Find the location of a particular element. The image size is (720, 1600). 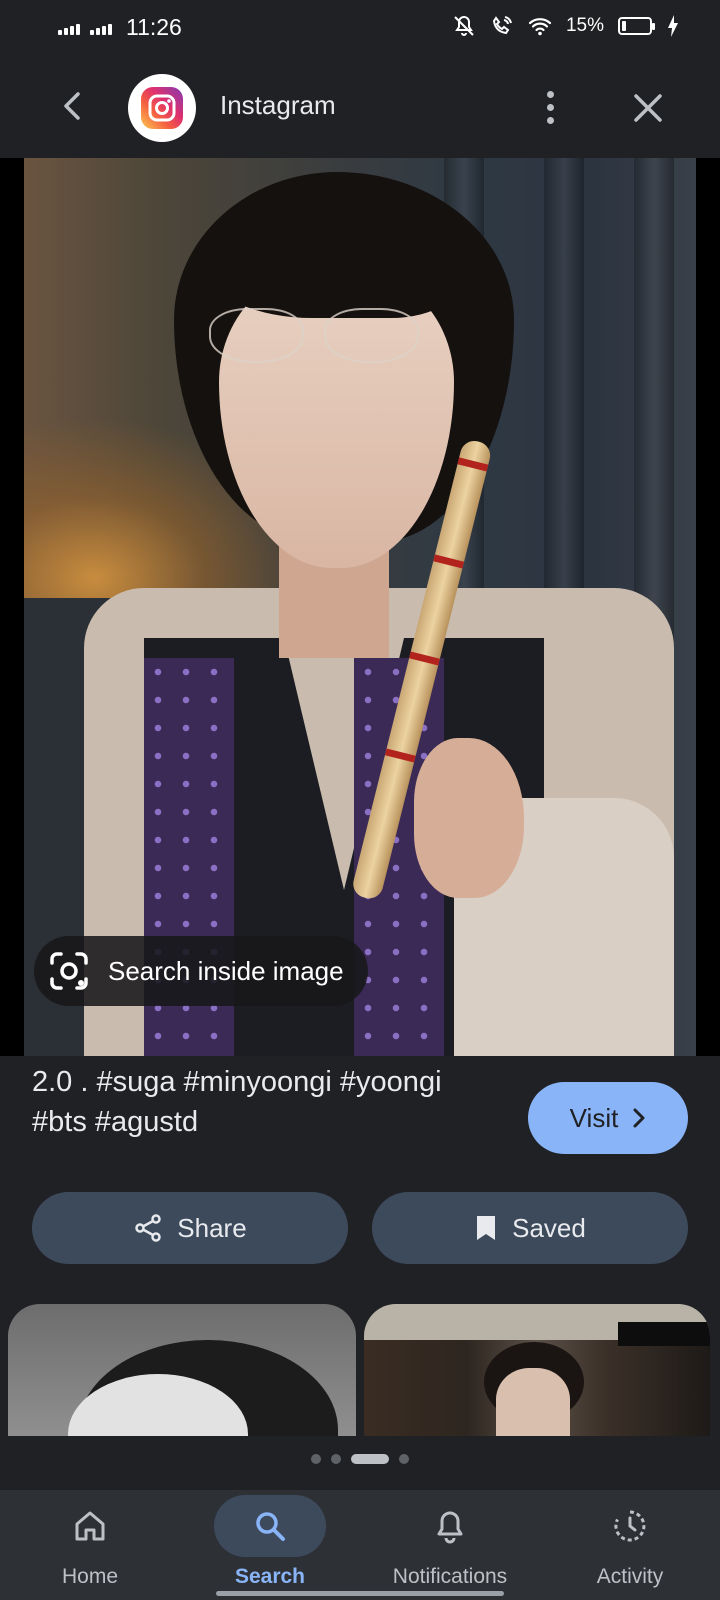

share-button: Share is located at coordinates (190, 1228).